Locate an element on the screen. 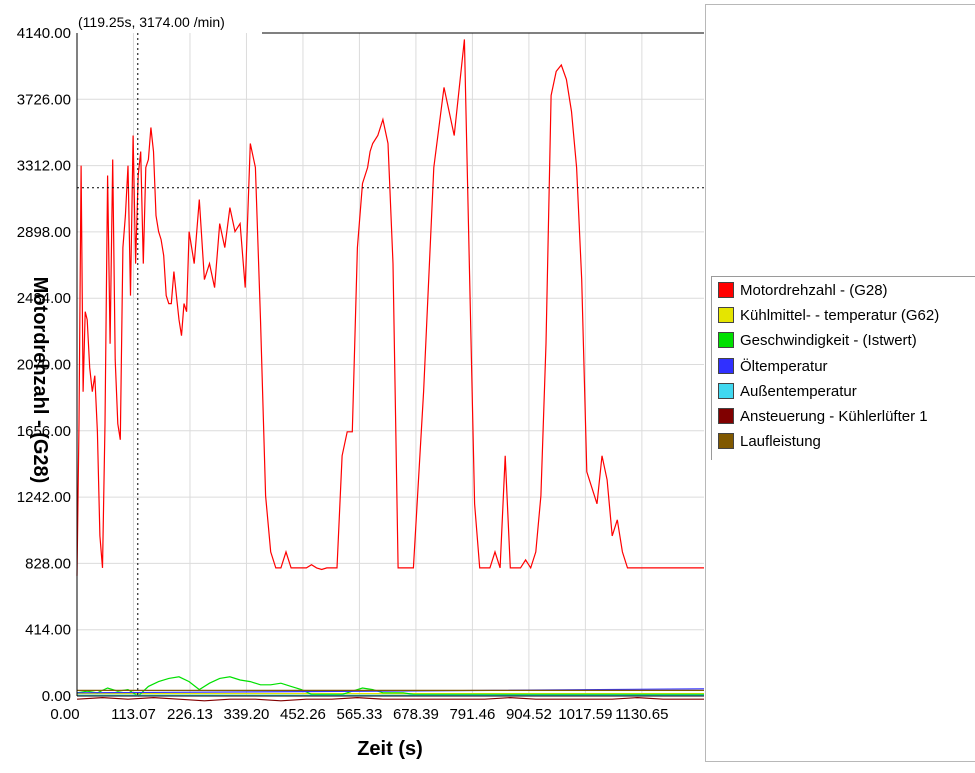 The width and height of the screenshot is (975, 773). legend-item-geschwindigkeit: Geschwindigkeit - (Istwert) is located at coordinates (817, 340).